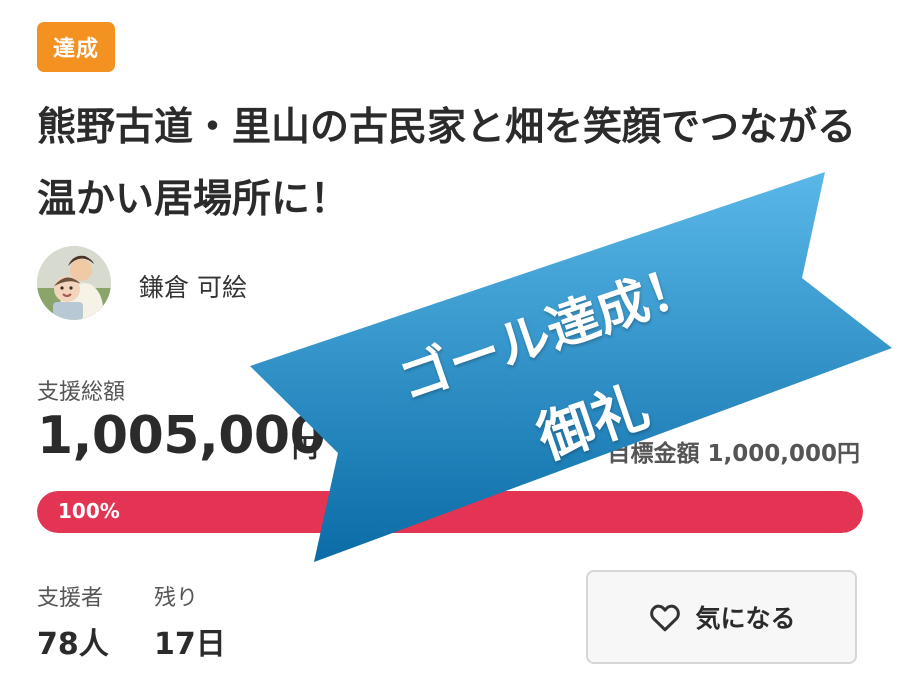  What do you see at coordinates (784, 454) in the screenshot?
I see `goal-amount: 1,000,000円` at bounding box center [784, 454].